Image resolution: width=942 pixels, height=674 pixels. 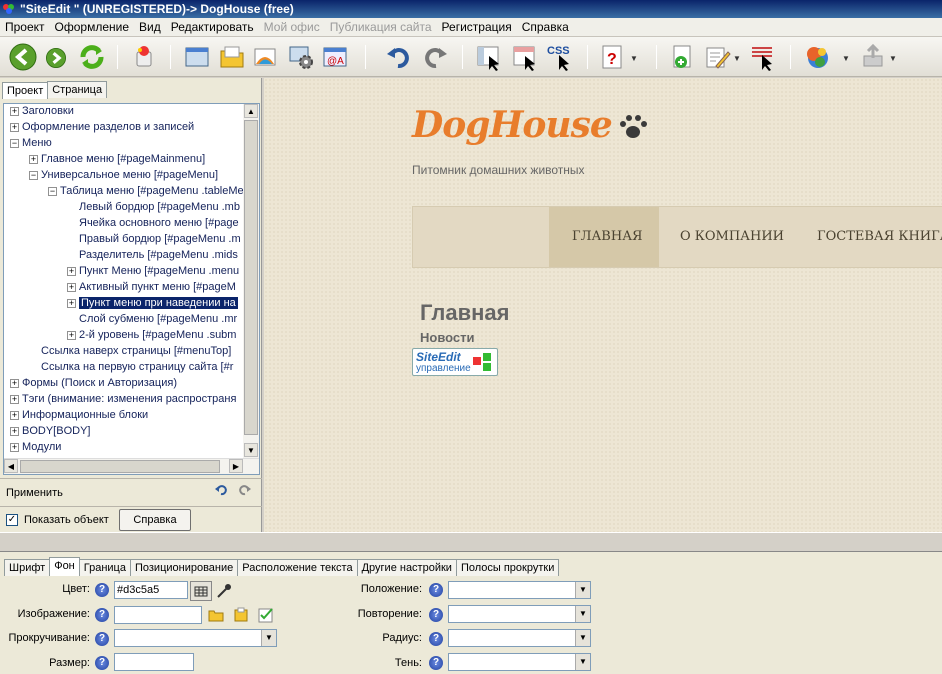 I want to click on edit-page-icon, so click(x=717, y=57).